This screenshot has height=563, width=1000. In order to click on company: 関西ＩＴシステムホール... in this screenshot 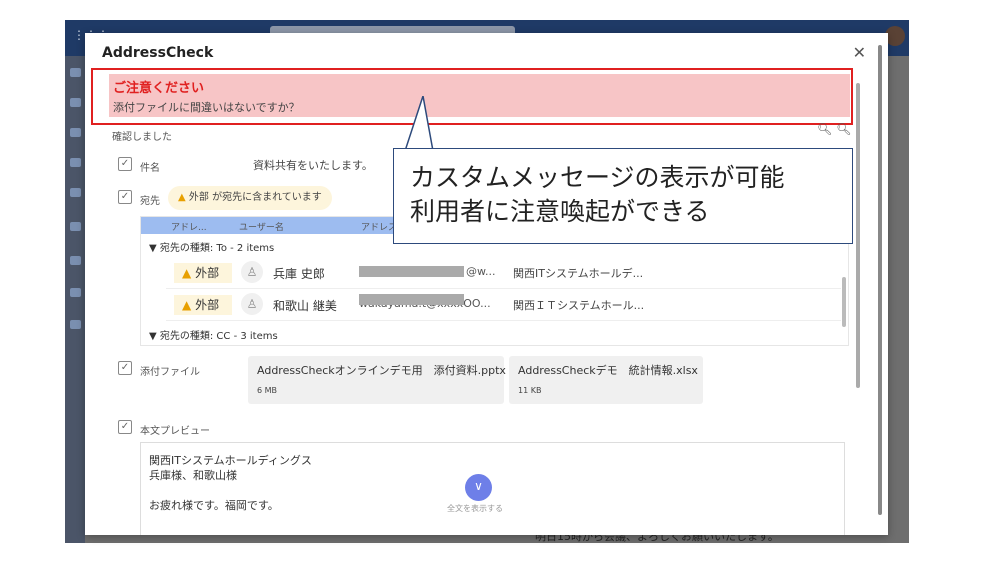, I will do `click(579, 305)`.